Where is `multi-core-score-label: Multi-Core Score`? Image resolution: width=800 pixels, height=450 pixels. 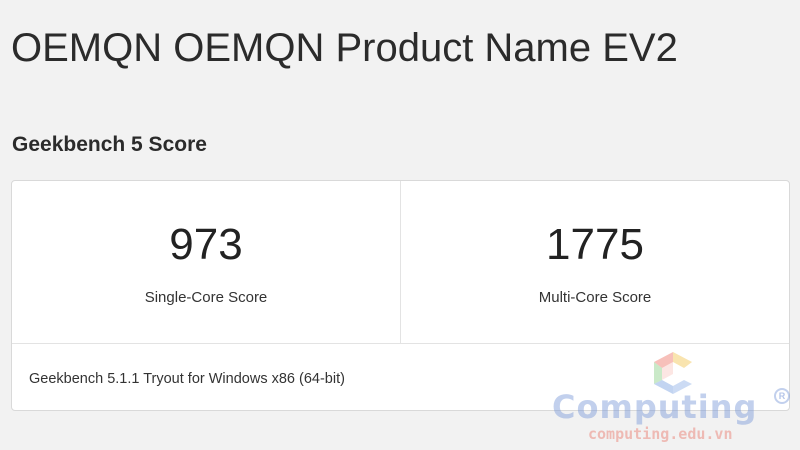
multi-core-score-label: Multi-Core Score is located at coordinates (595, 297).